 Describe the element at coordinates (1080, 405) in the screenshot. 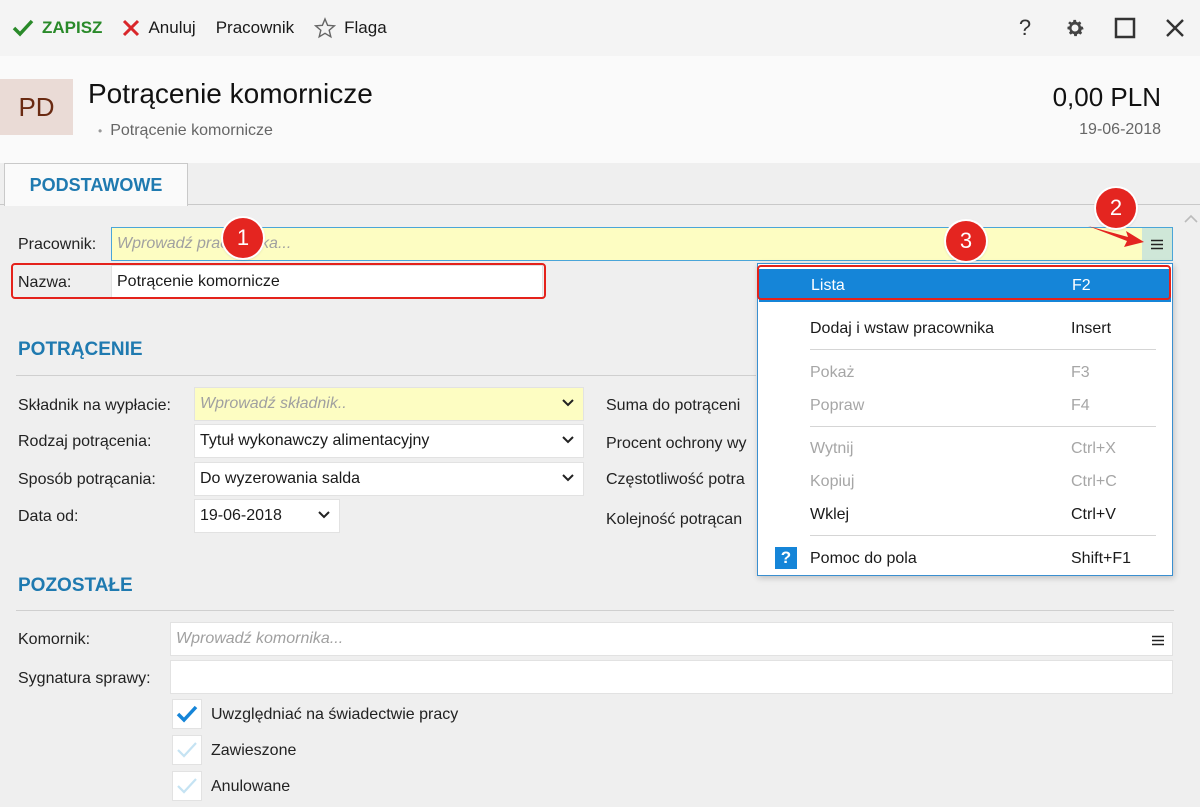

I see `menu-item-shortcut: F4` at that location.